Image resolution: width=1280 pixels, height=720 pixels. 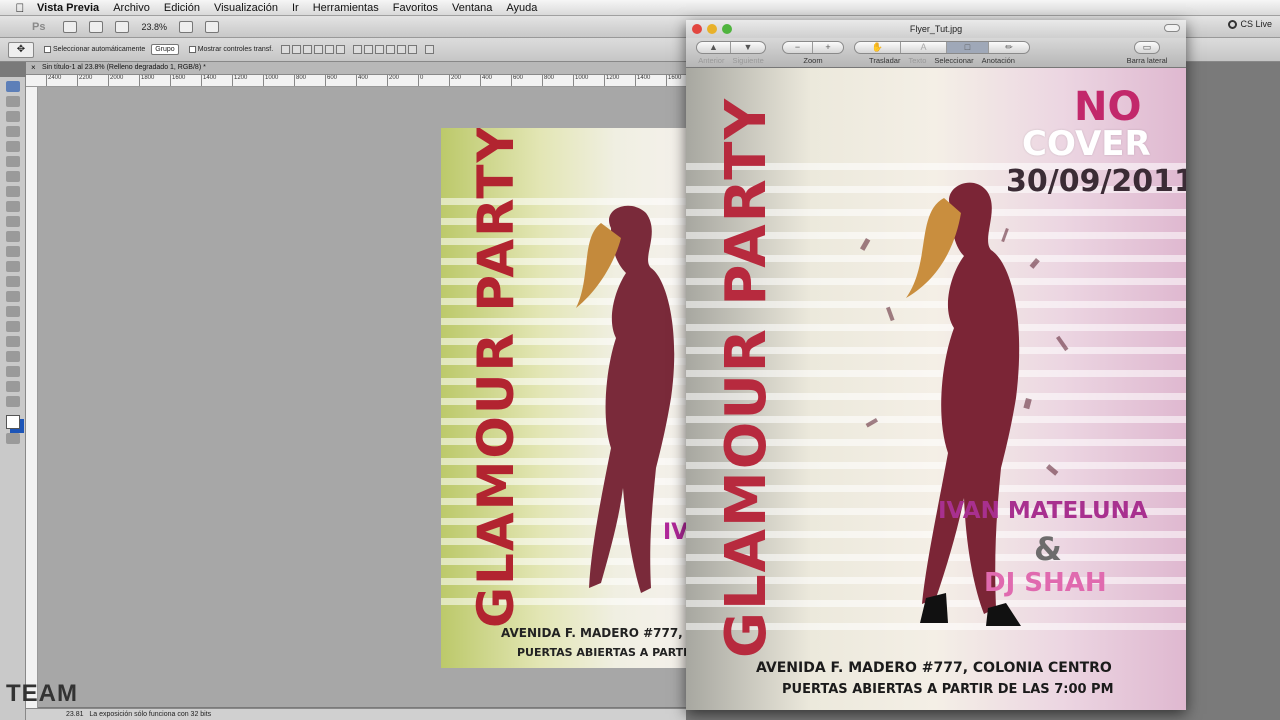 What do you see at coordinates (70, 26) in the screenshot?
I see `bridge-icon` at bounding box center [70, 26].